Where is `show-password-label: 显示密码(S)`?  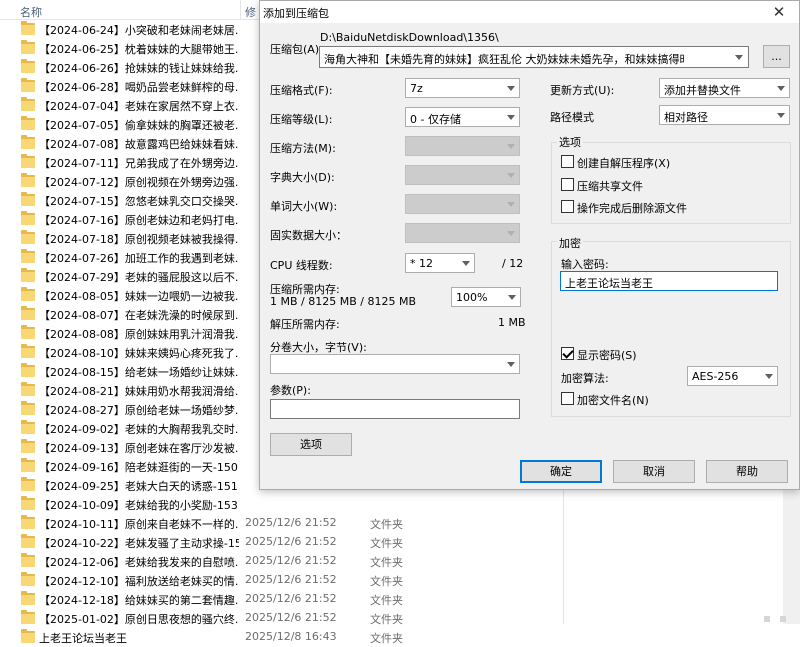
show-password-label: 显示密码(S) is located at coordinates (607, 355).